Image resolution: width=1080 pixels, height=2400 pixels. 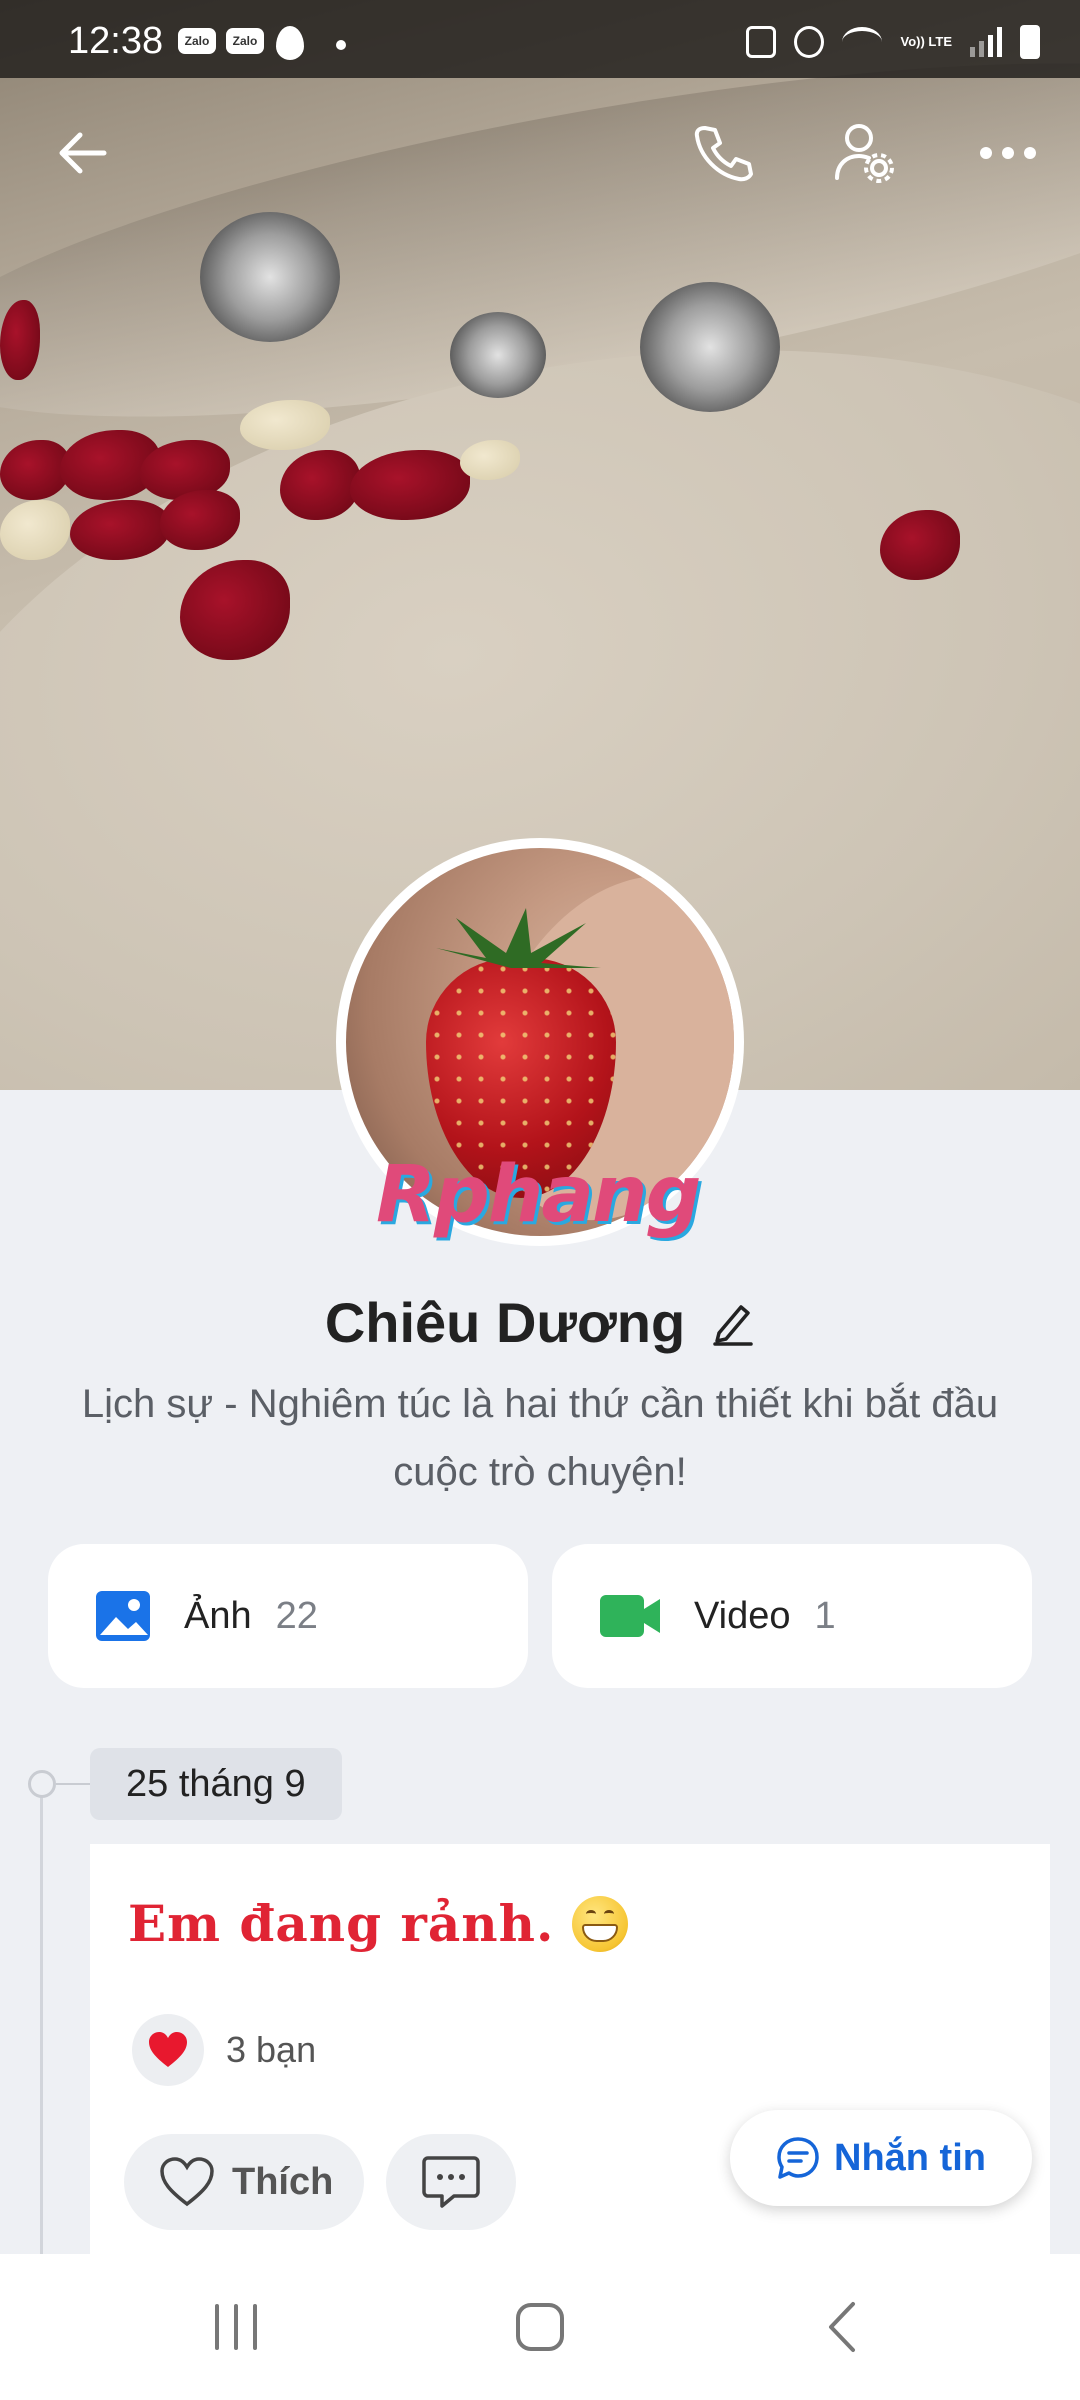 What do you see at coordinates (538, 1195) in the screenshot?
I see `watermark-logo: Rphang` at bounding box center [538, 1195].